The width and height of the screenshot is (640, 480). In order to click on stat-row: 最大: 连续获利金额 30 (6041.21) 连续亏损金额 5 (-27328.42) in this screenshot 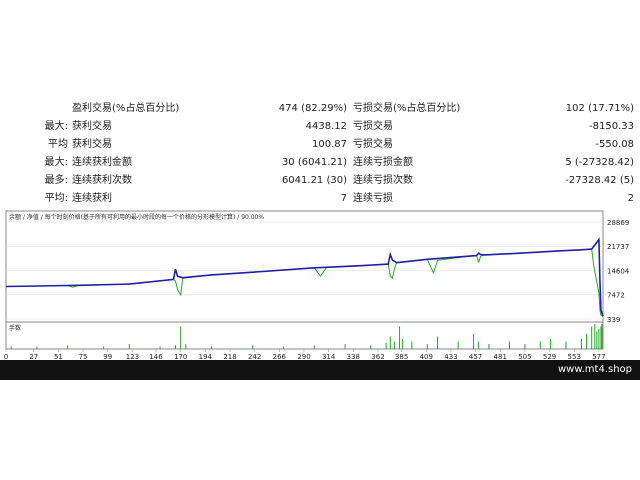, I will do `click(320, 163)`.